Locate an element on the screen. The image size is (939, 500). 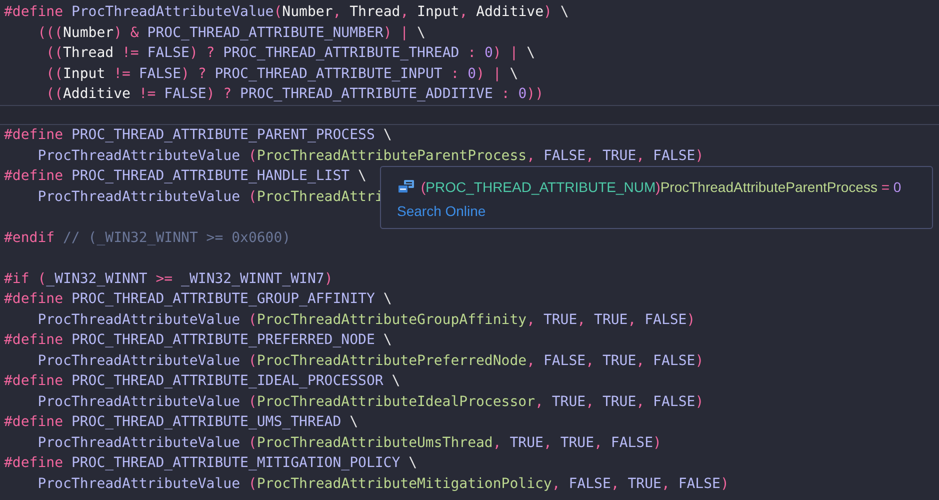
code-line: ((Thread != FALSE) ? PROC_THREAD_ATTRIBUTE_THREAD : 0) | \ is located at coordinates (290, 53).